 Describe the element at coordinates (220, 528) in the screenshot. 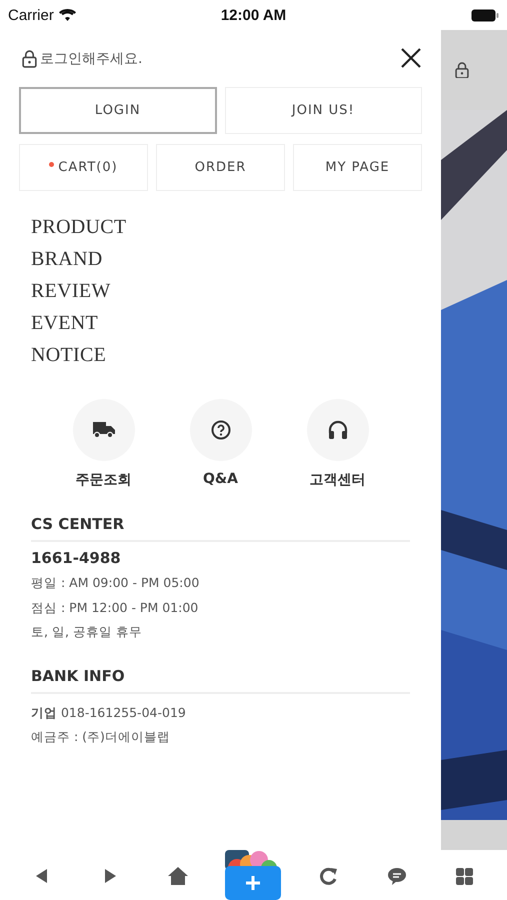

I see `section-heading: CS CENTER` at that location.